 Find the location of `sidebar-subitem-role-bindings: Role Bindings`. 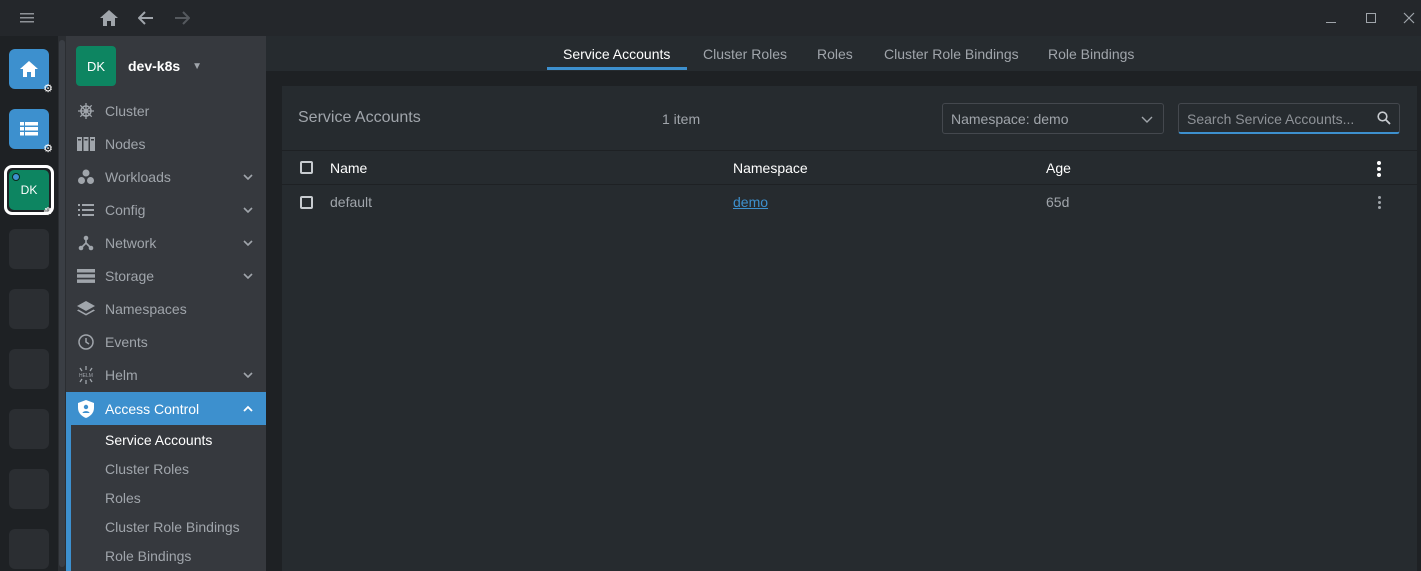

sidebar-subitem-role-bindings: Role Bindings is located at coordinates (166, 555).